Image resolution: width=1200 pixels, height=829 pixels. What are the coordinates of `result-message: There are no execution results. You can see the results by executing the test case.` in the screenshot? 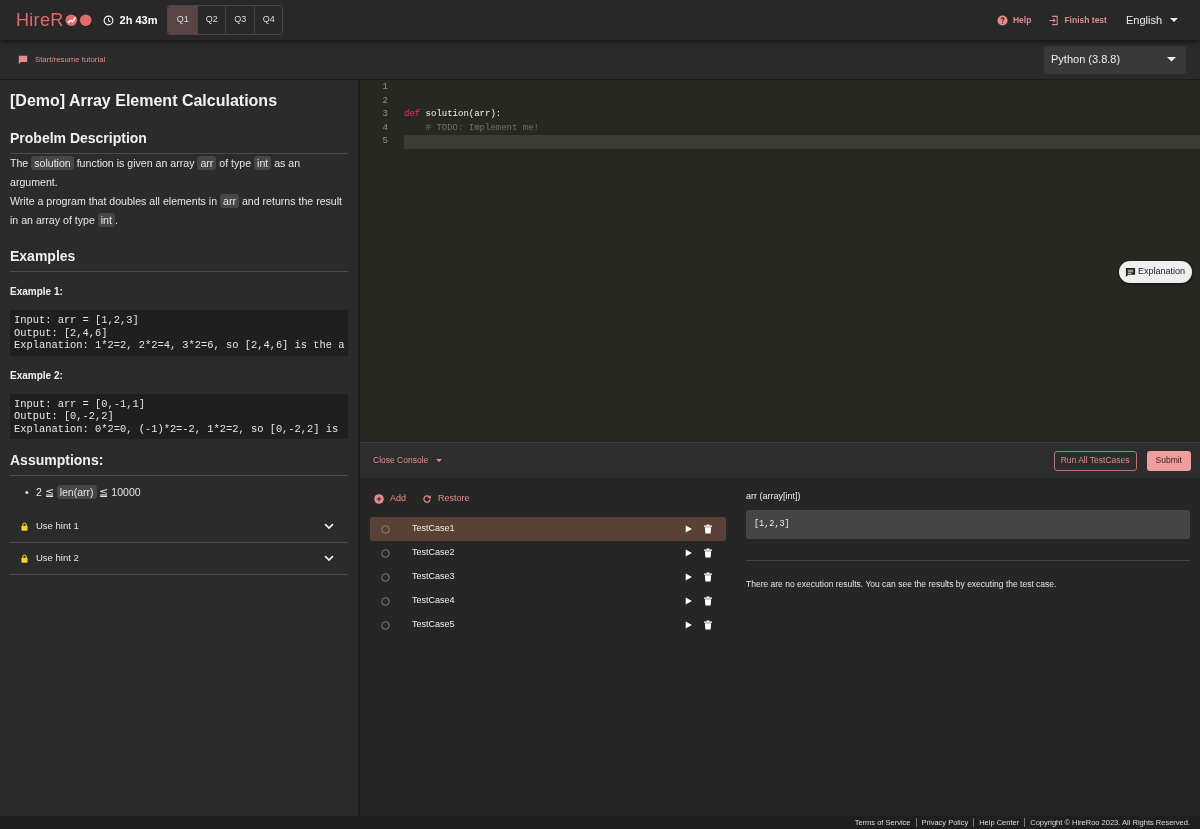 It's located at (902, 584).